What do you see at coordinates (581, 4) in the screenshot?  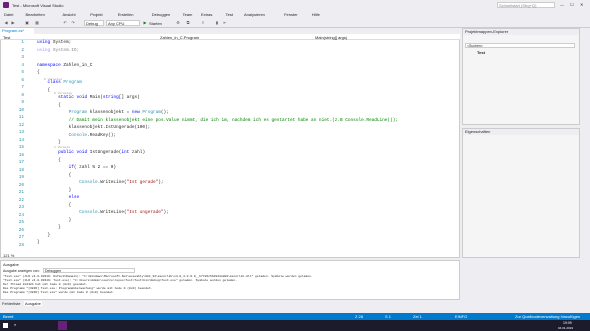 I see `close-button: ✕` at bounding box center [581, 4].